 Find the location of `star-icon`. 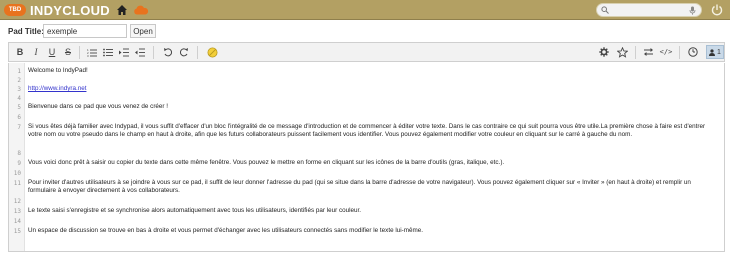

star-icon is located at coordinates (622, 52).